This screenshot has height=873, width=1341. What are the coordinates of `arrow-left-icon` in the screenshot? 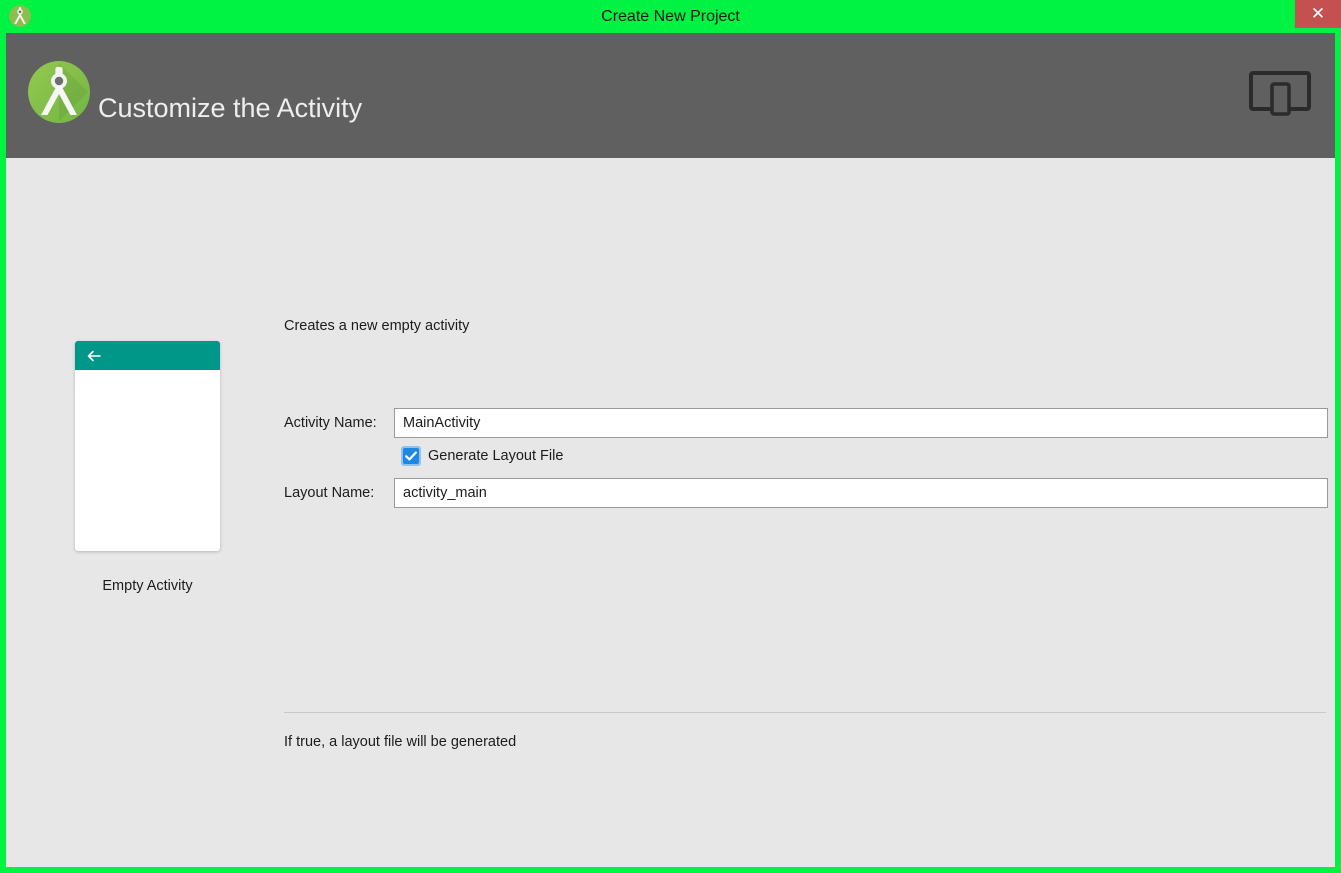 It's located at (94, 356).